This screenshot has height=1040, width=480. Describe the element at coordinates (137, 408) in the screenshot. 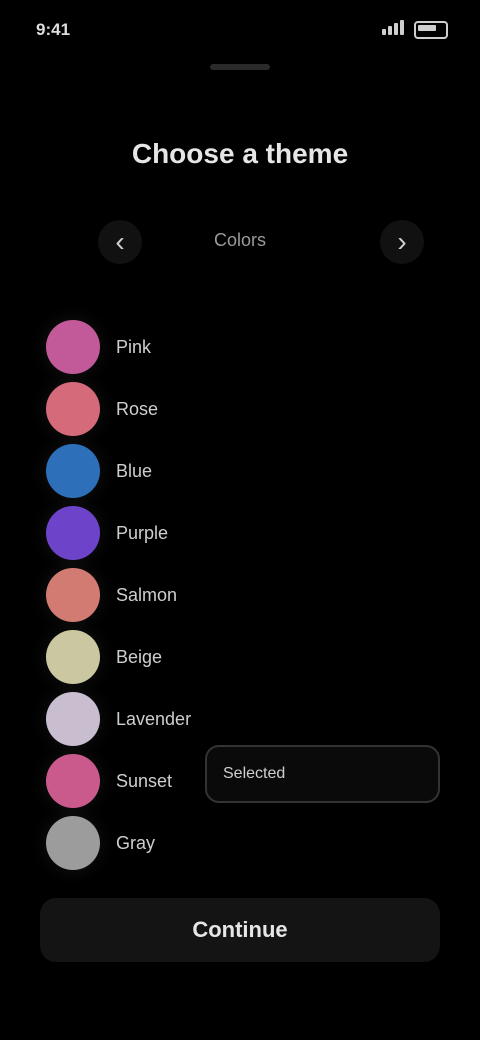

I see `item-label: Rose` at that location.